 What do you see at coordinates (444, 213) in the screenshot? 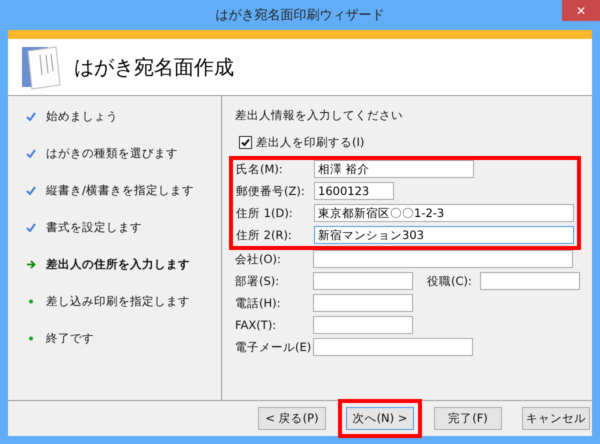
I see `input-field: 東京都新宿区〇〇1-2-3` at bounding box center [444, 213].